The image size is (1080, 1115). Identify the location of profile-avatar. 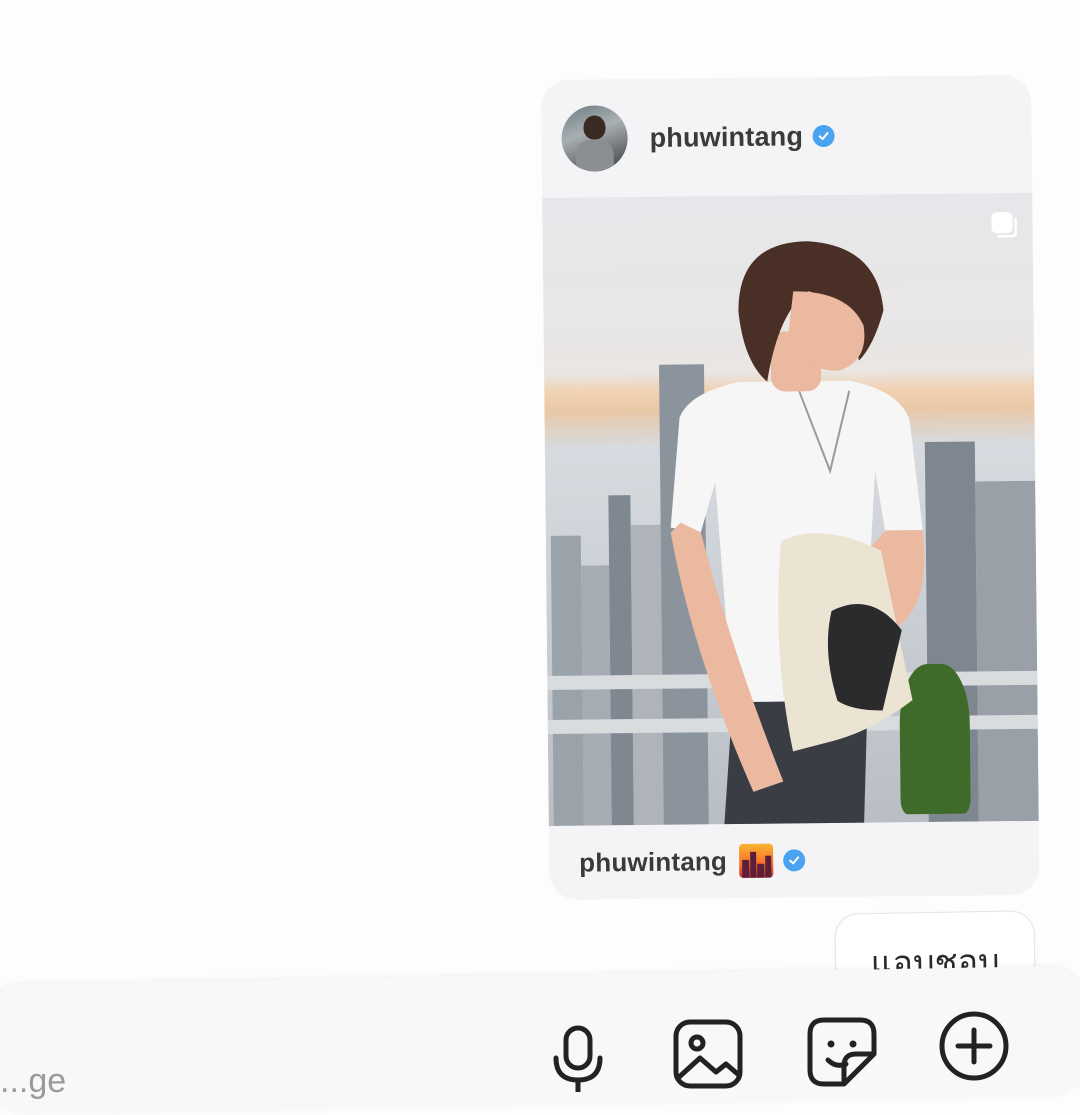
(594, 138).